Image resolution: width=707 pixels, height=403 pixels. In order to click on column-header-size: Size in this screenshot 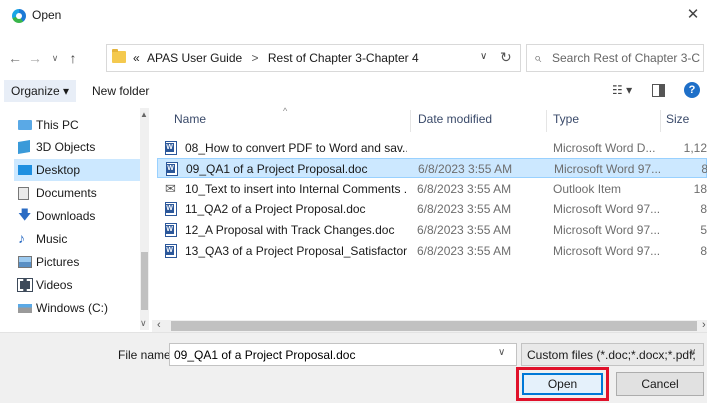, I will do `click(677, 119)`.